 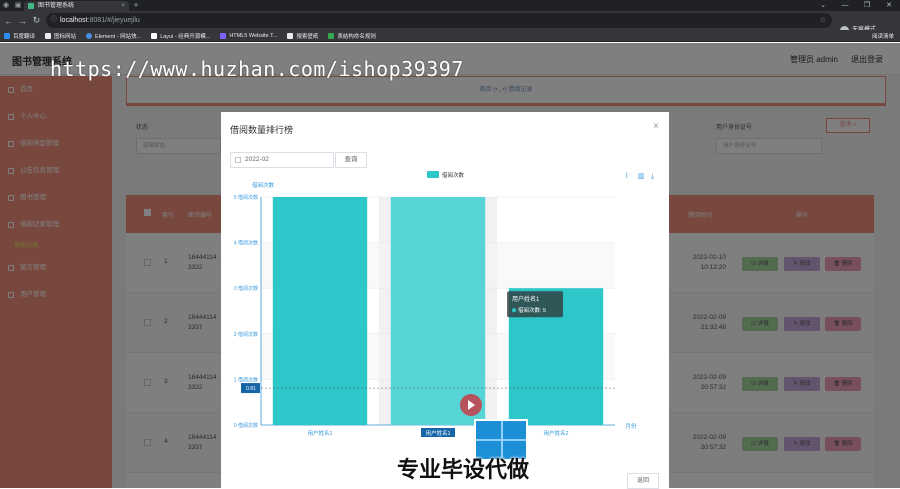 What do you see at coordinates (246, 288) in the screenshot?
I see `y-tick-label: 3 借阅次数` at bounding box center [246, 288].